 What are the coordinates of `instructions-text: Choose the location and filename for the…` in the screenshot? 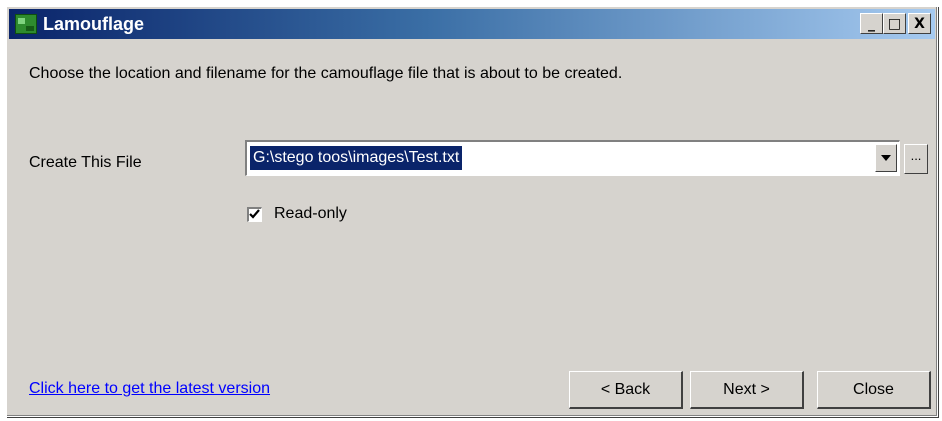 It's located at (326, 73).